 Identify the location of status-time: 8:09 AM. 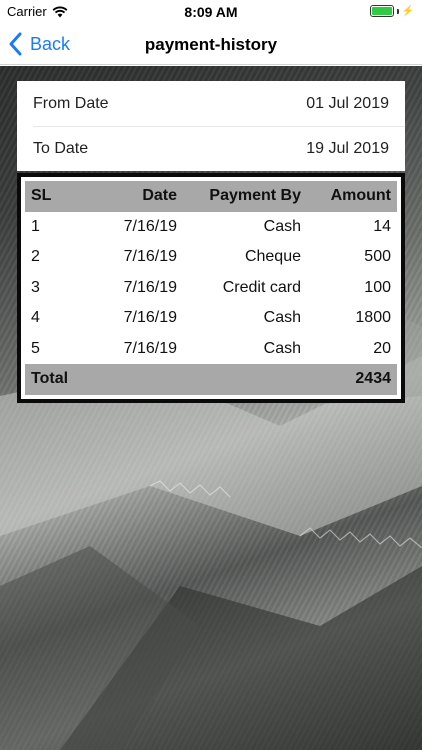
(211, 12).